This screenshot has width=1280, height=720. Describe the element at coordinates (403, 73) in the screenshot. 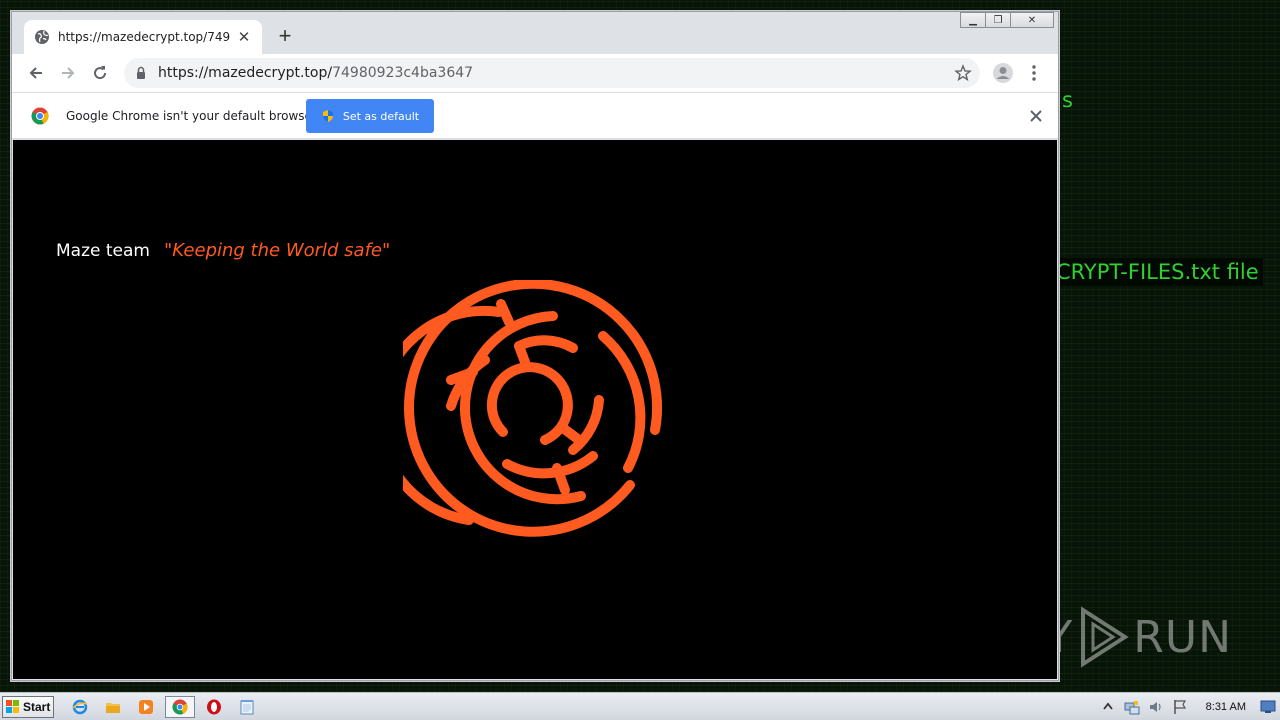

I see `url-path: 74980923c4ba3647` at that location.